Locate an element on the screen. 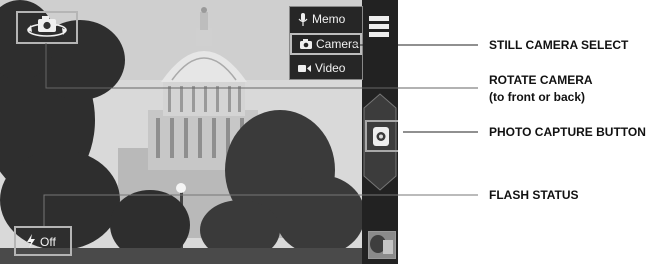  callout-rotate-camera: ROTATE CAMERA is located at coordinates (541, 80).